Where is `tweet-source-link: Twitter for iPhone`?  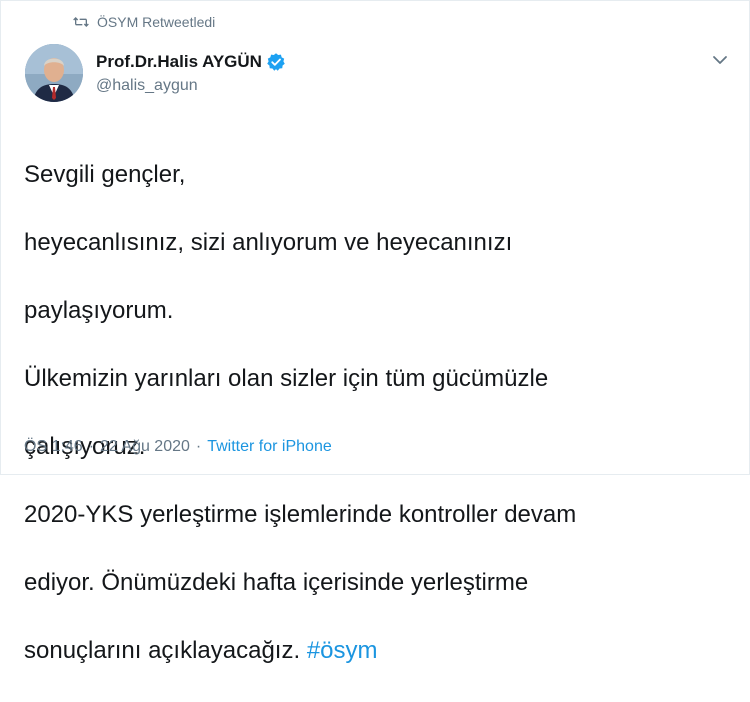 tweet-source-link: Twitter for iPhone is located at coordinates (269, 447).